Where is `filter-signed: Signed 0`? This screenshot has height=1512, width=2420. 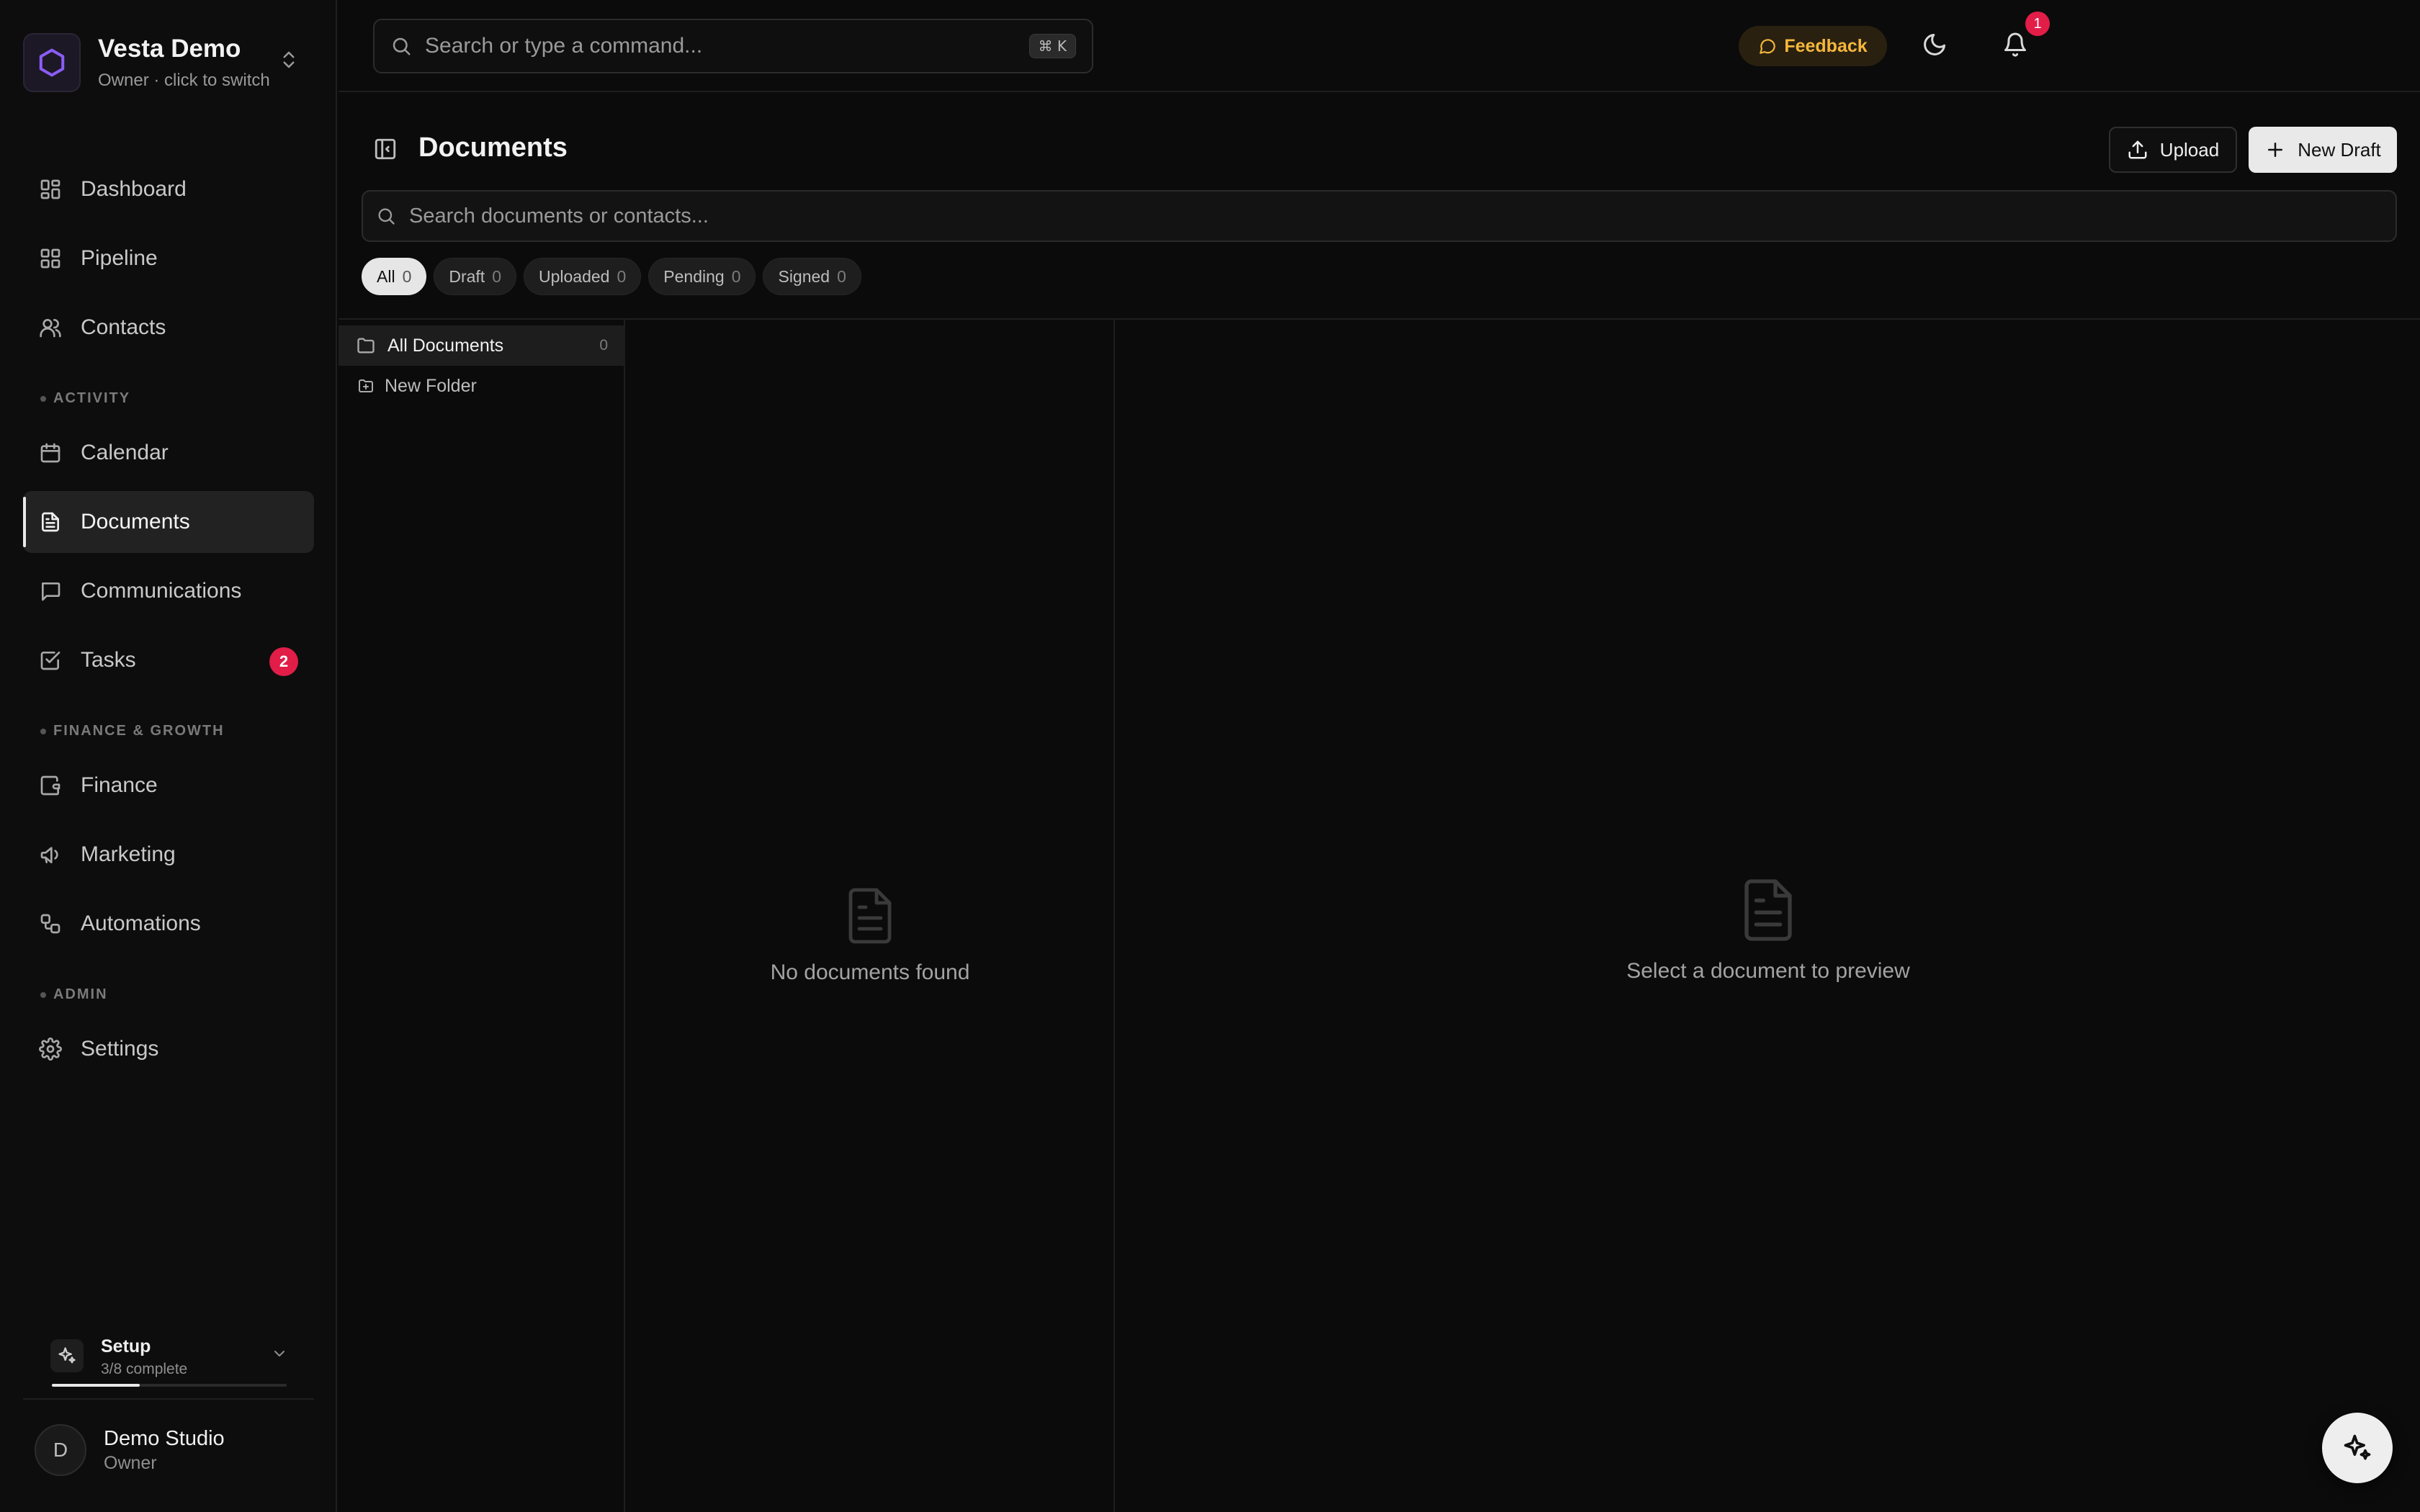
filter-signed: Signed 0 is located at coordinates (812, 276).